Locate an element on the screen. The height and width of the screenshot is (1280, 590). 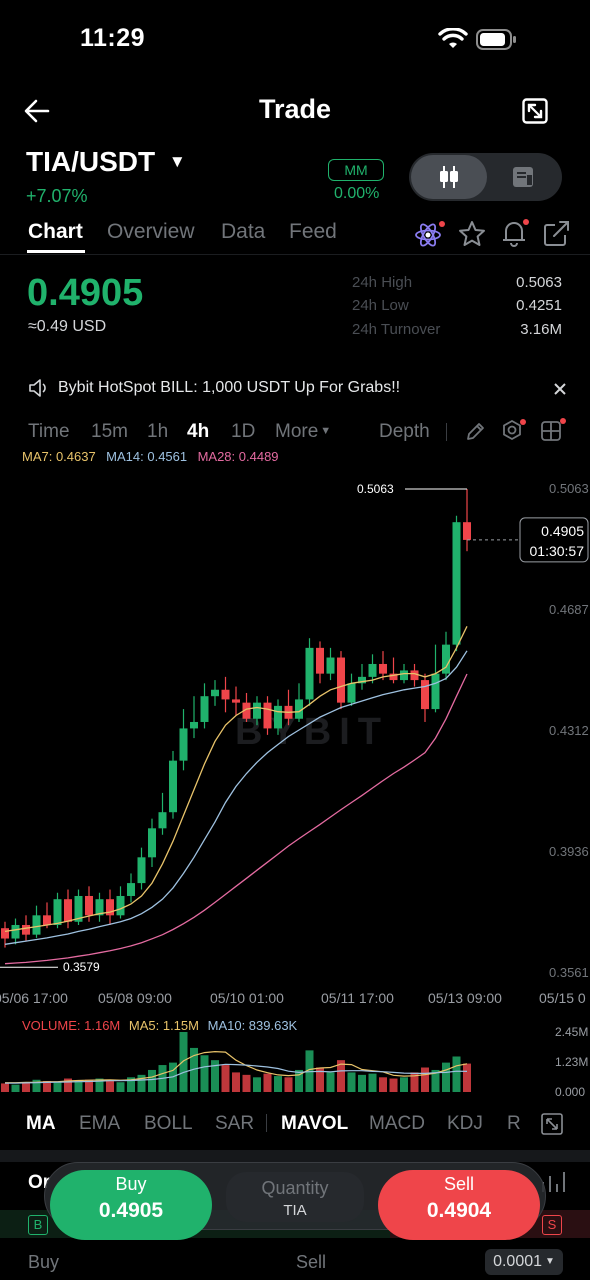
tab-data: Data is located at coordinates (243, 232).